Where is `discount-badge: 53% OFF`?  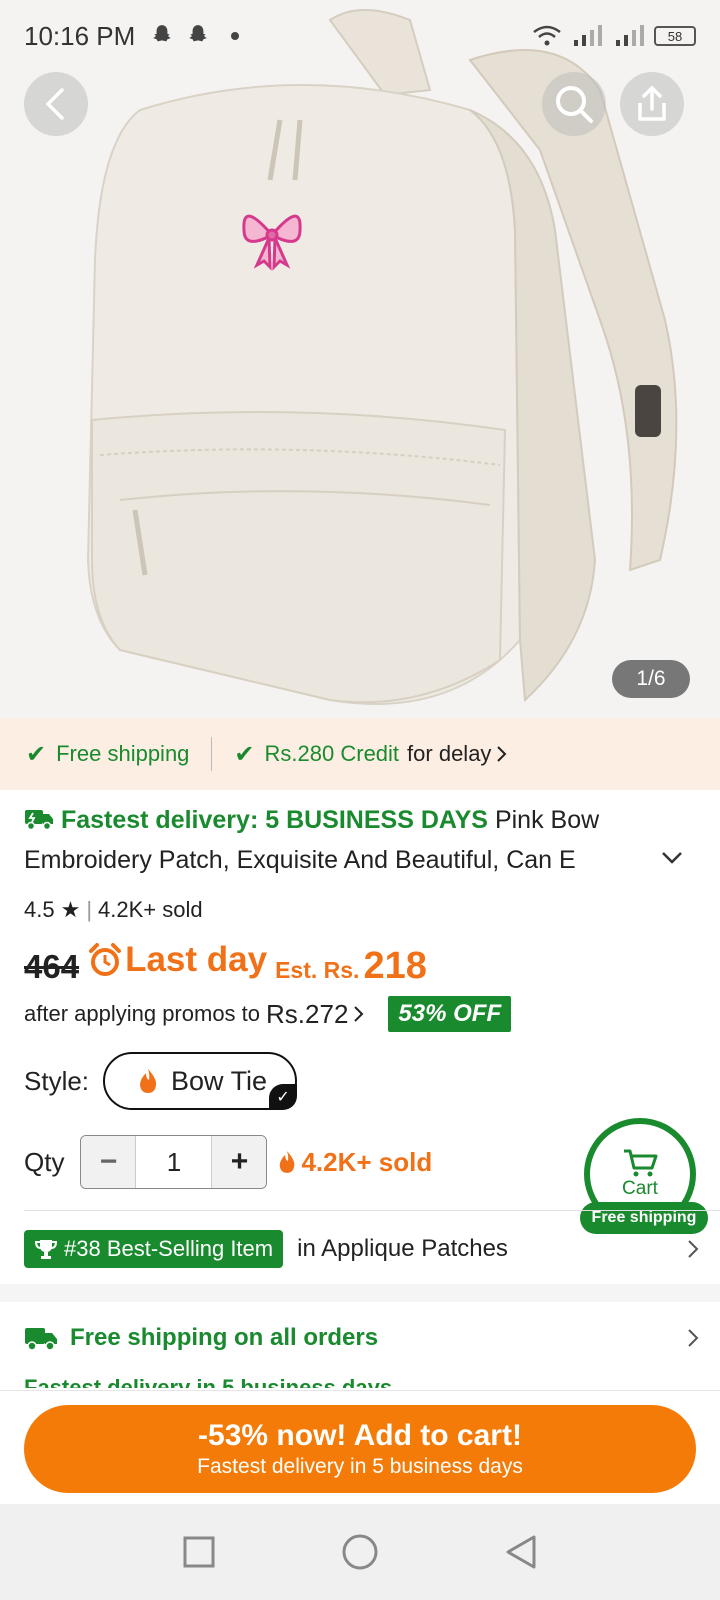 discount-badge: 53% OFF is located at coordinates (450, 1014).